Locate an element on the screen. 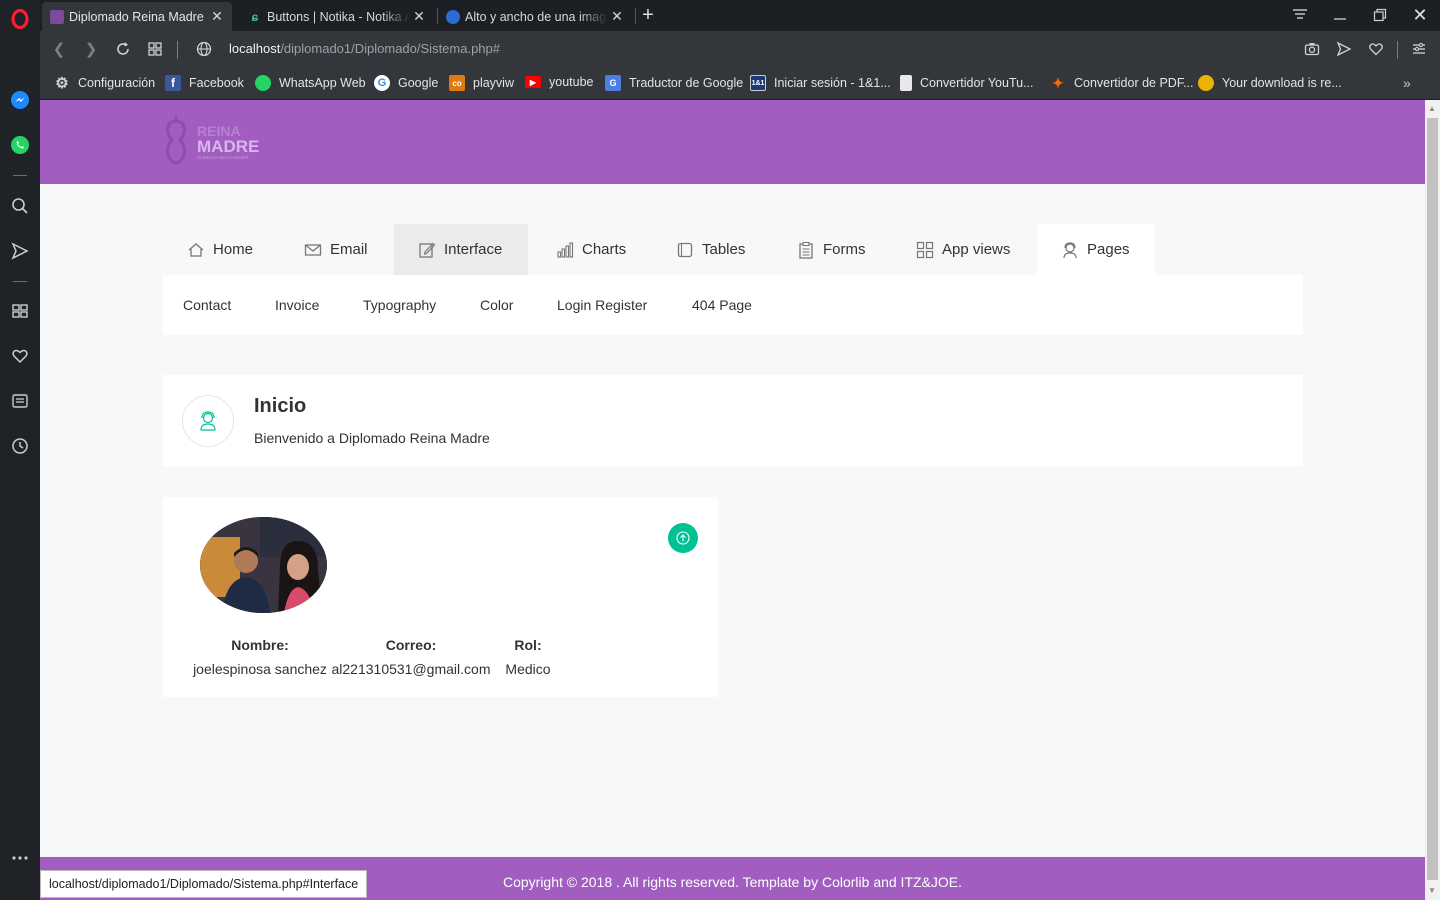 The height and width of the screenshot is (900, 1440). scroll-down-icon: ▼ is located at coordinates (1432, 890).